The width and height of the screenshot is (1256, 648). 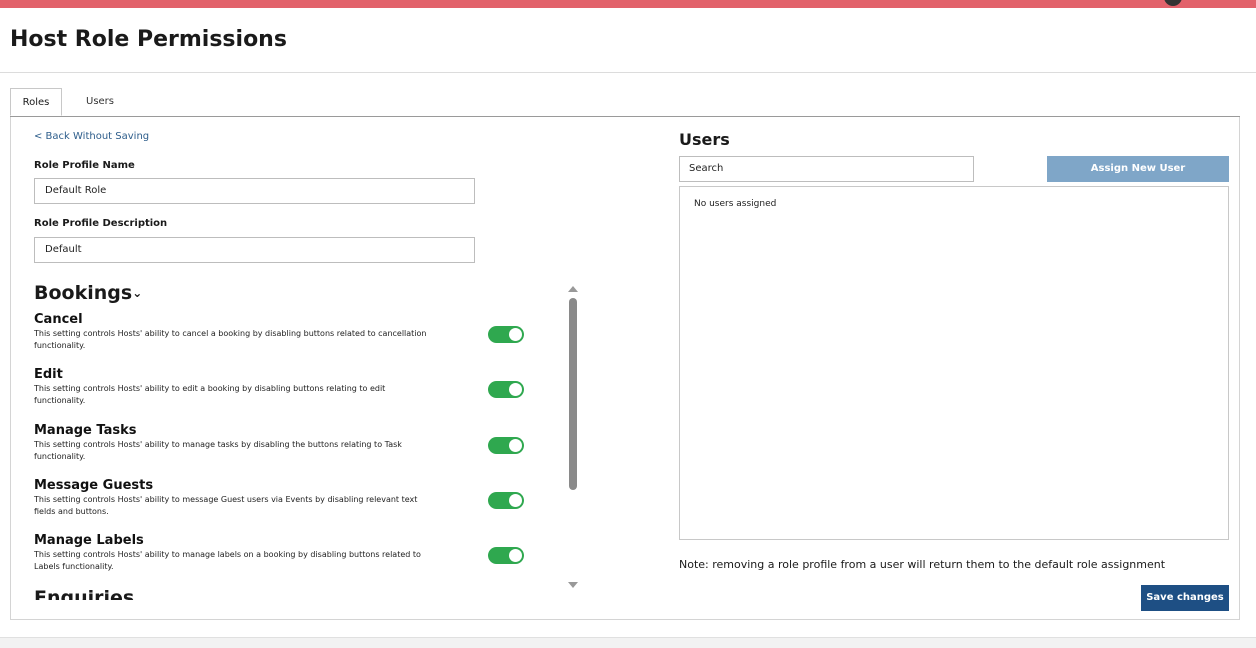 What do you see at coordinates (1185, 598) in the screenshot?
I see `save-changes-button: Save changes` at bounding box center [1185, 598].